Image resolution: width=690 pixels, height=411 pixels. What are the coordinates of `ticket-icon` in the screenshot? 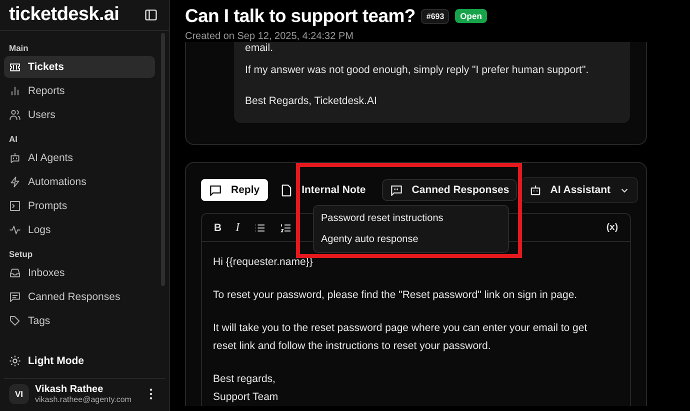 It's located at (15, 67).